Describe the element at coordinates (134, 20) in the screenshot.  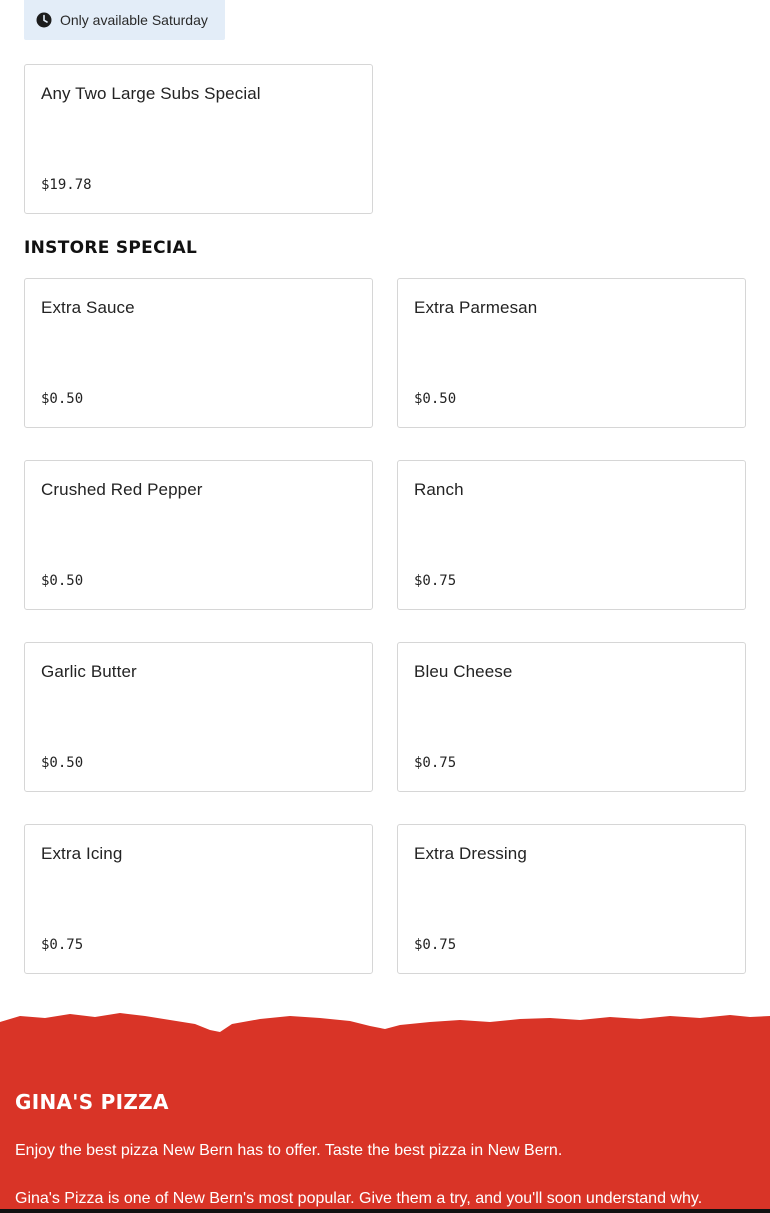
I see `availability-text: Only available Saturday` at that location.